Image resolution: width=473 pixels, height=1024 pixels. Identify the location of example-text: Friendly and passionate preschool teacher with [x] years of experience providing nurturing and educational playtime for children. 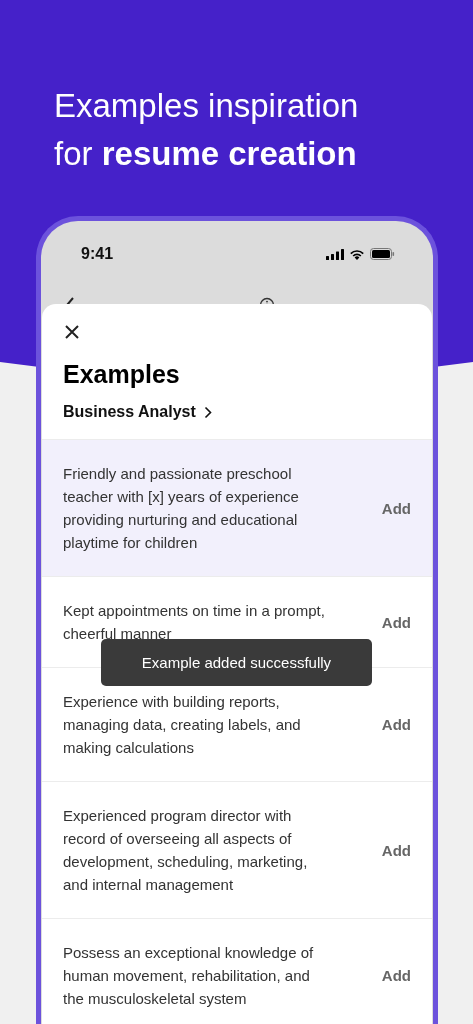
(181, 508).